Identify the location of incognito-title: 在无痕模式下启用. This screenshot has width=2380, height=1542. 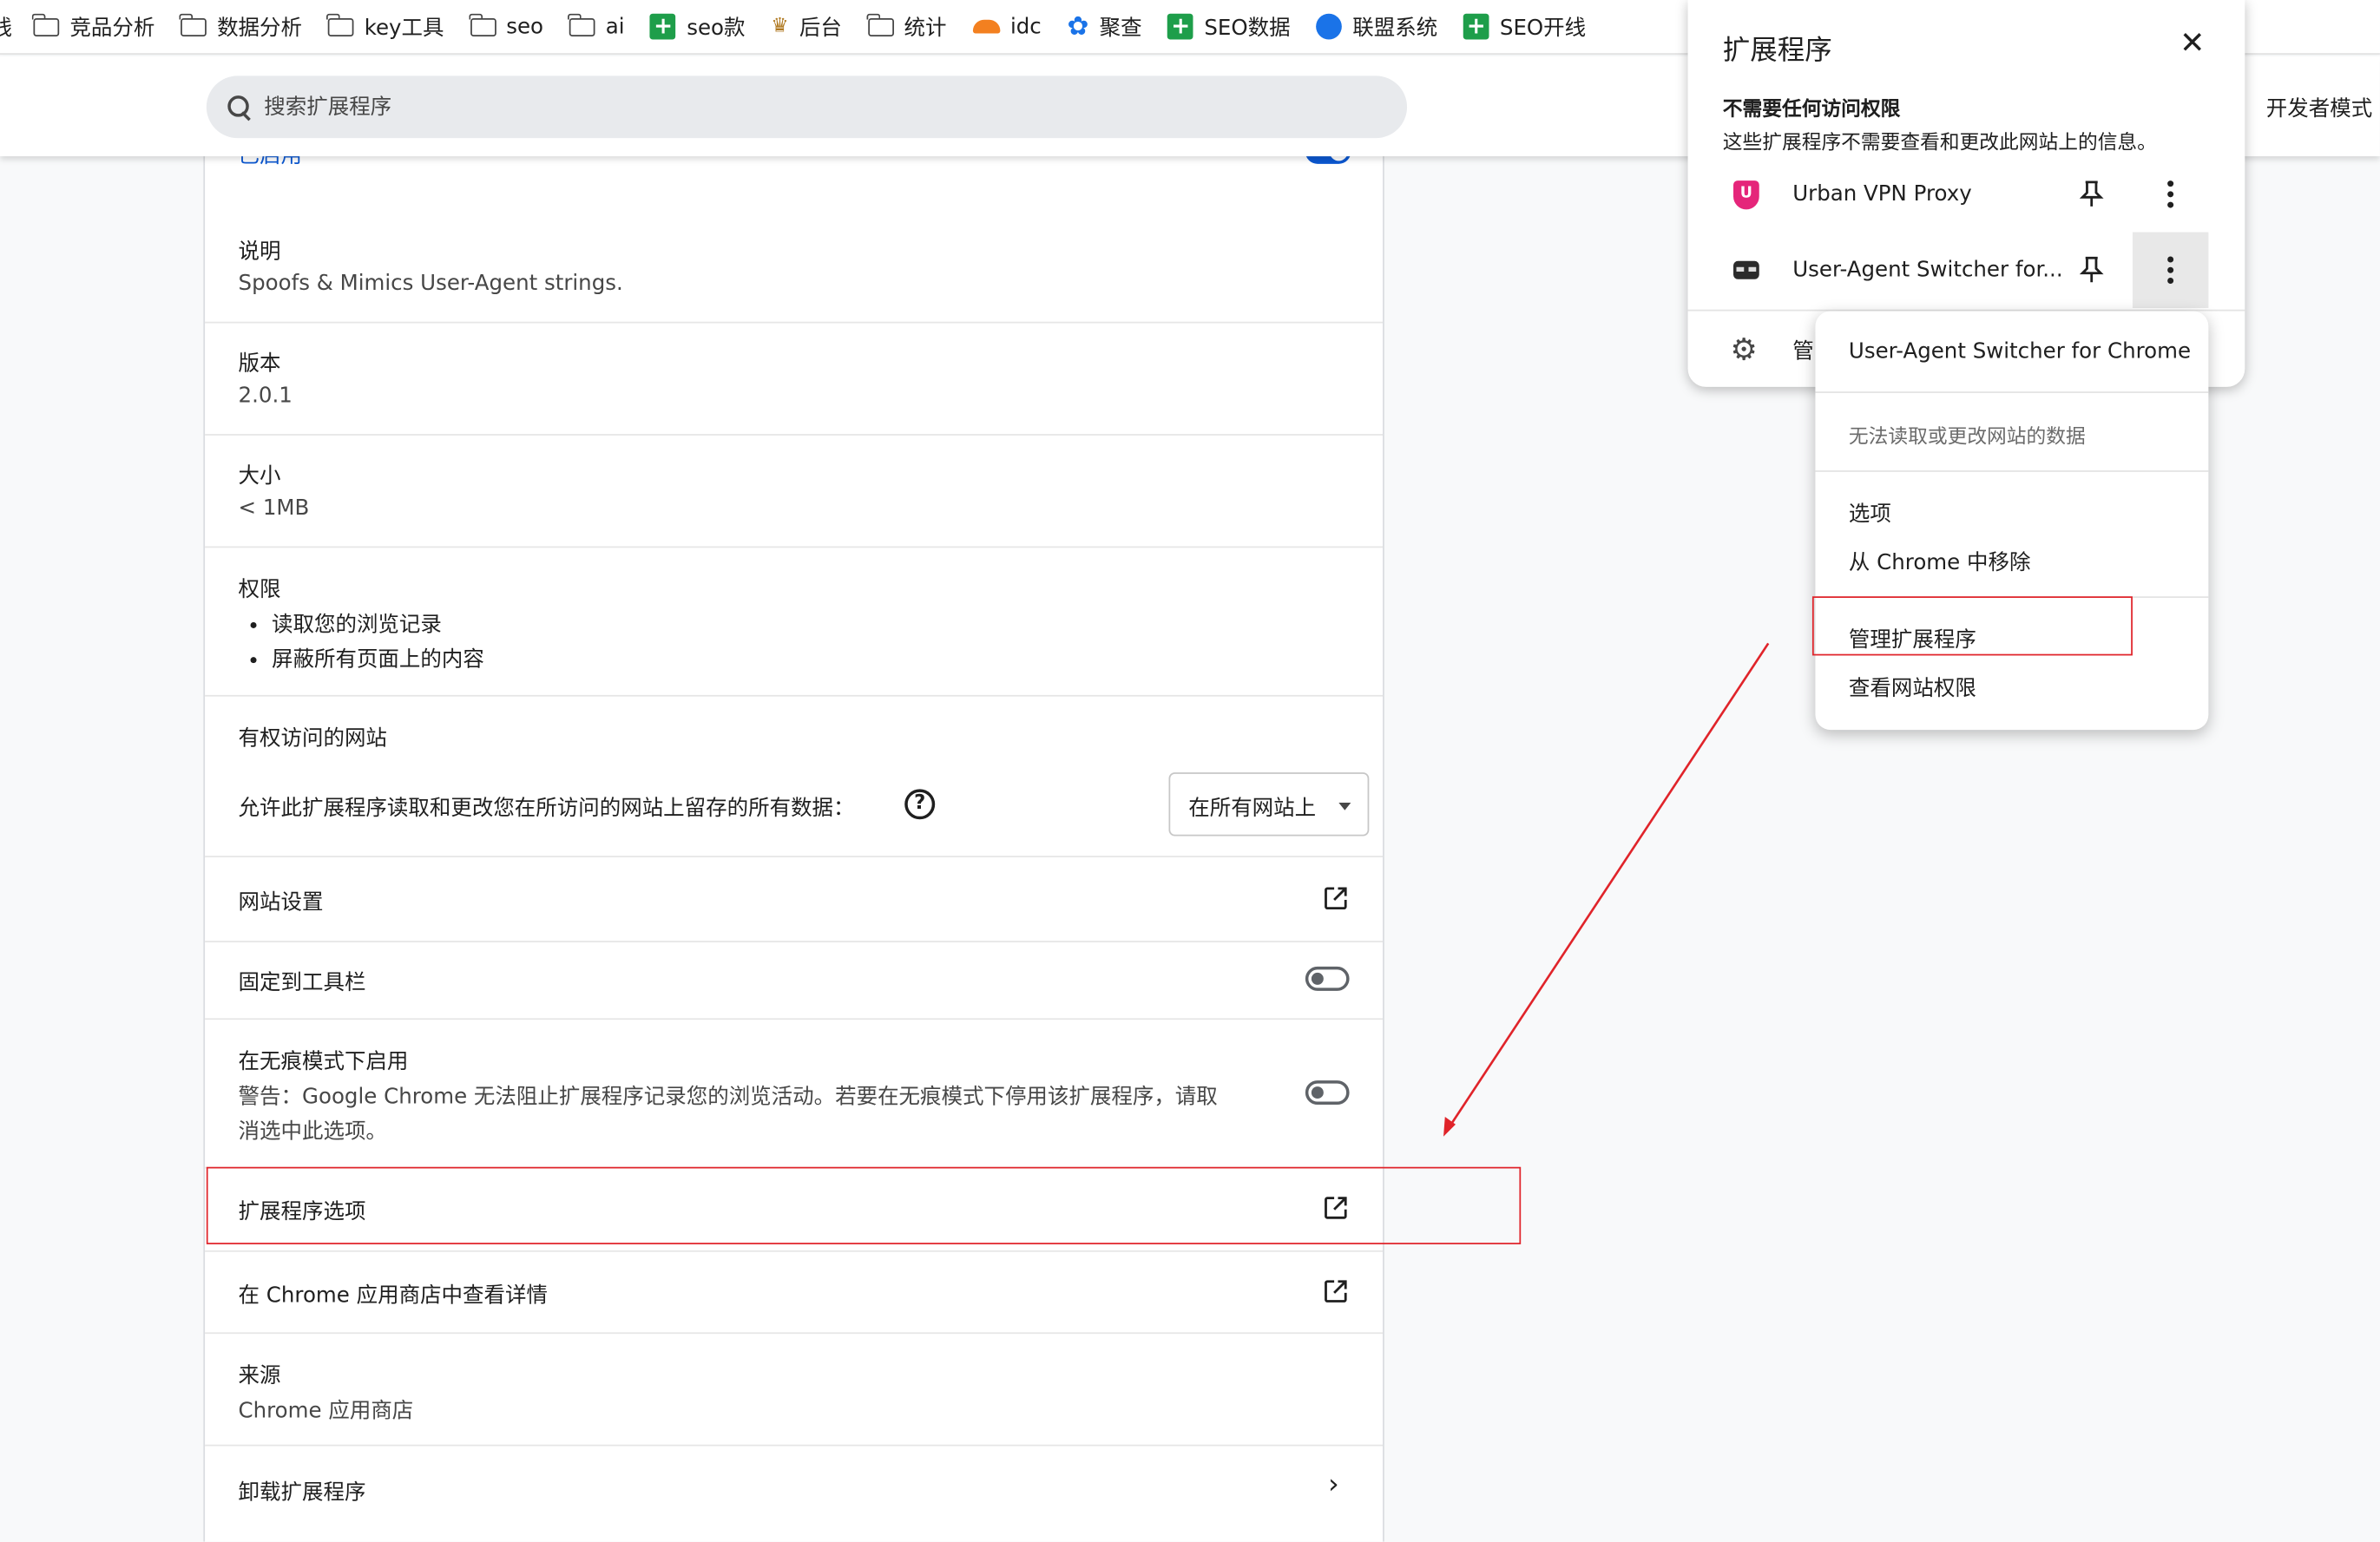
(323, 1062).